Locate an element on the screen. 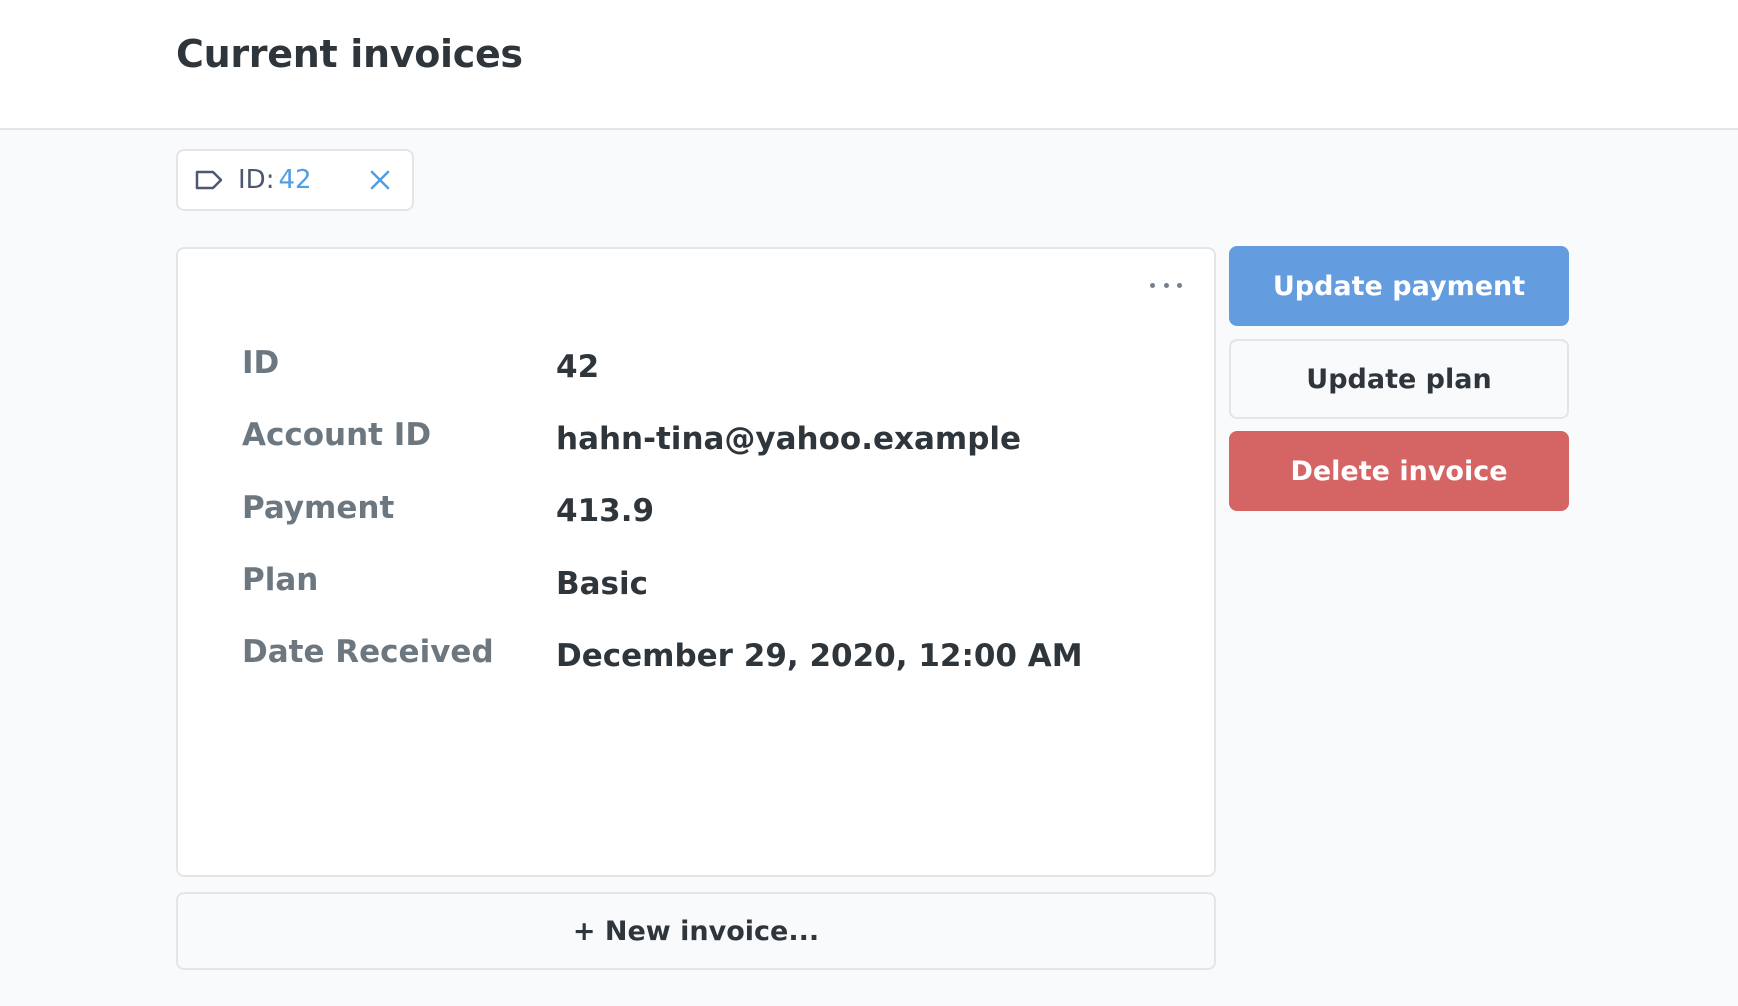  field-value-account-id: hahn-tina@yahoo.example is located at coordinates (789, 439).